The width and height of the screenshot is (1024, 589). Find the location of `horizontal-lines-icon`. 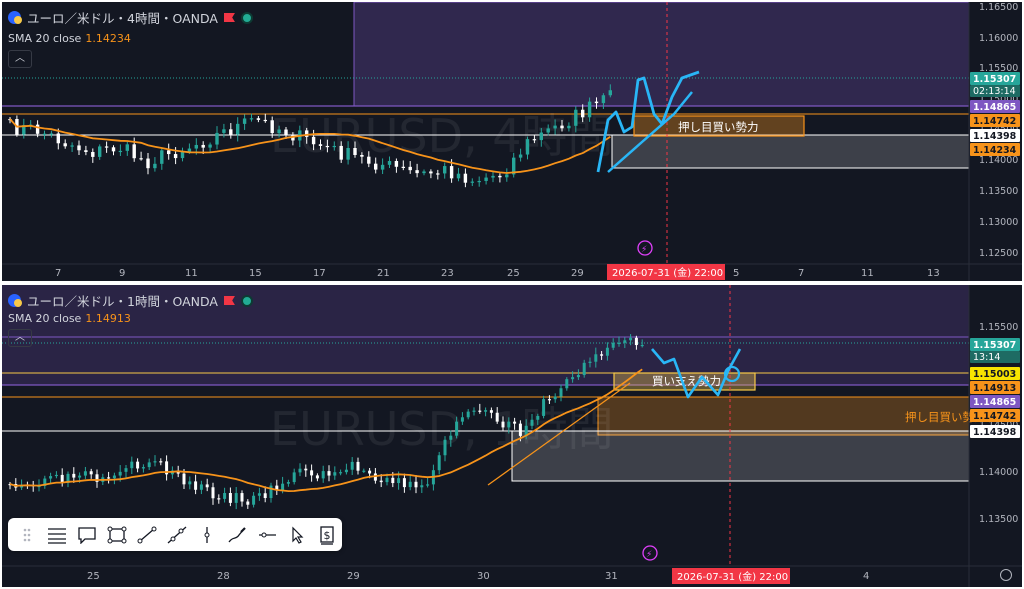

horizontal-lines-icon is located at coordinates (57, 535).